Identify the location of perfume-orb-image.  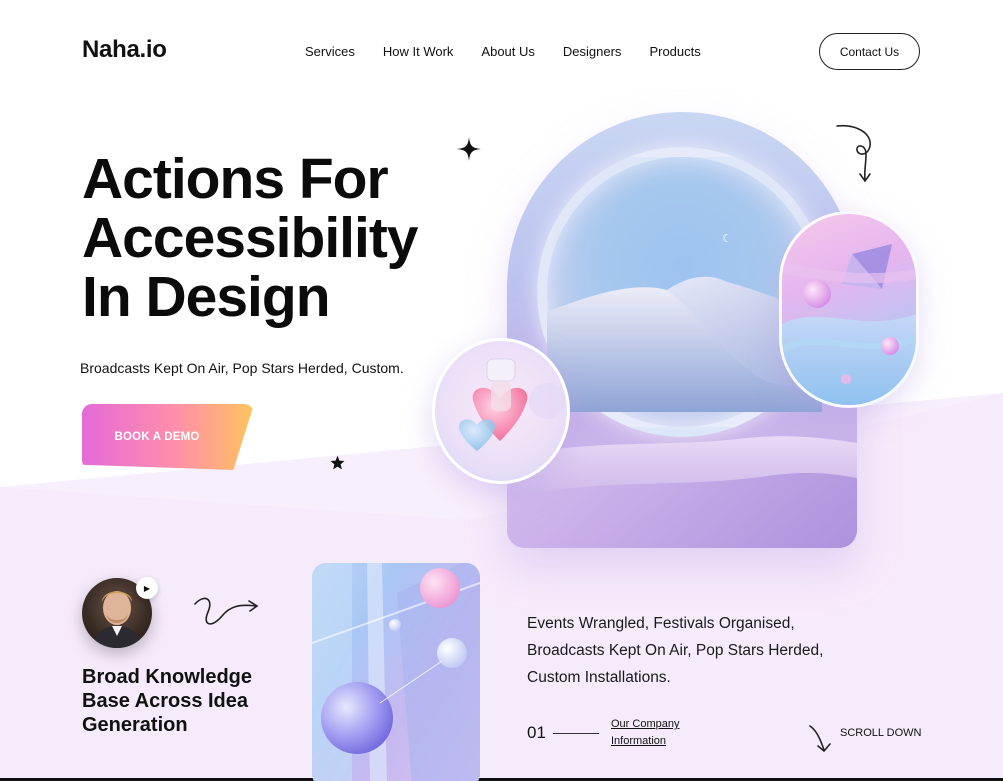
(501, 411).